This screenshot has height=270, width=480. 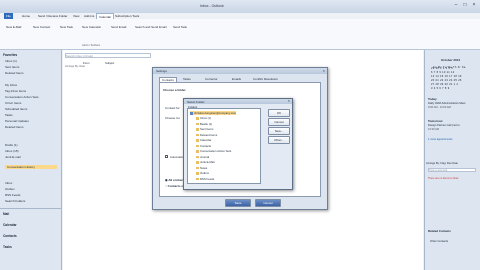 I want to click on task-arrange-by: Arrange By: Flag: Due Date, so click(x=442, y=163).